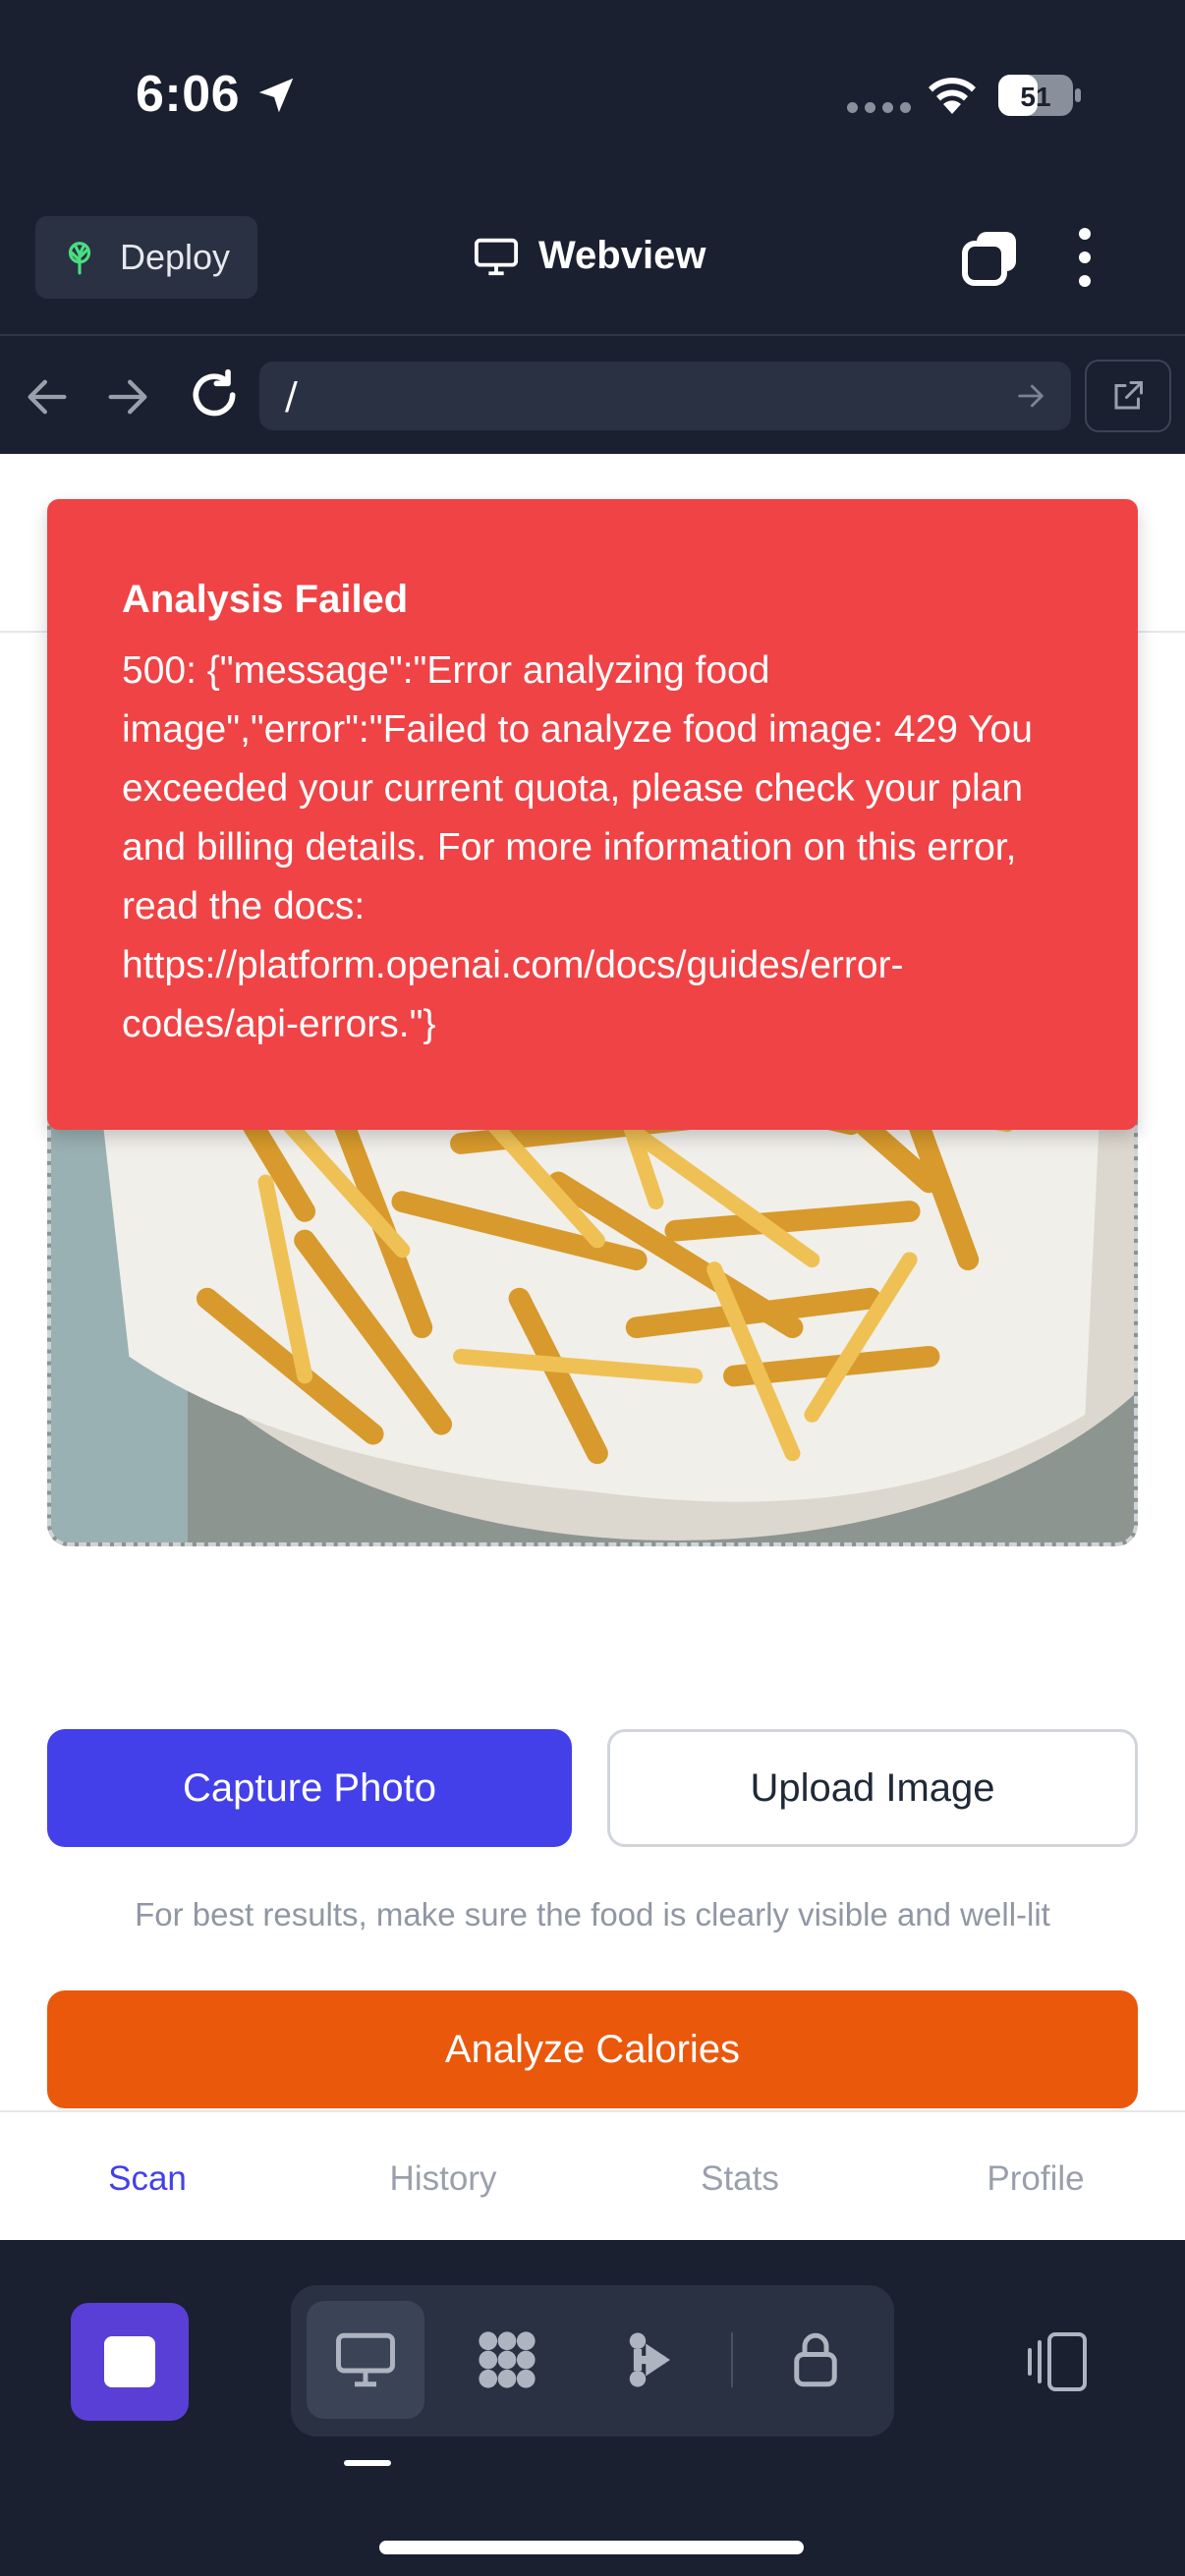 Image resolution: width=1185 pixels, height=2576 pixels. Describe the element at coordinates (80, 258) in the screenshot. I see `deploy-icon` at that location.